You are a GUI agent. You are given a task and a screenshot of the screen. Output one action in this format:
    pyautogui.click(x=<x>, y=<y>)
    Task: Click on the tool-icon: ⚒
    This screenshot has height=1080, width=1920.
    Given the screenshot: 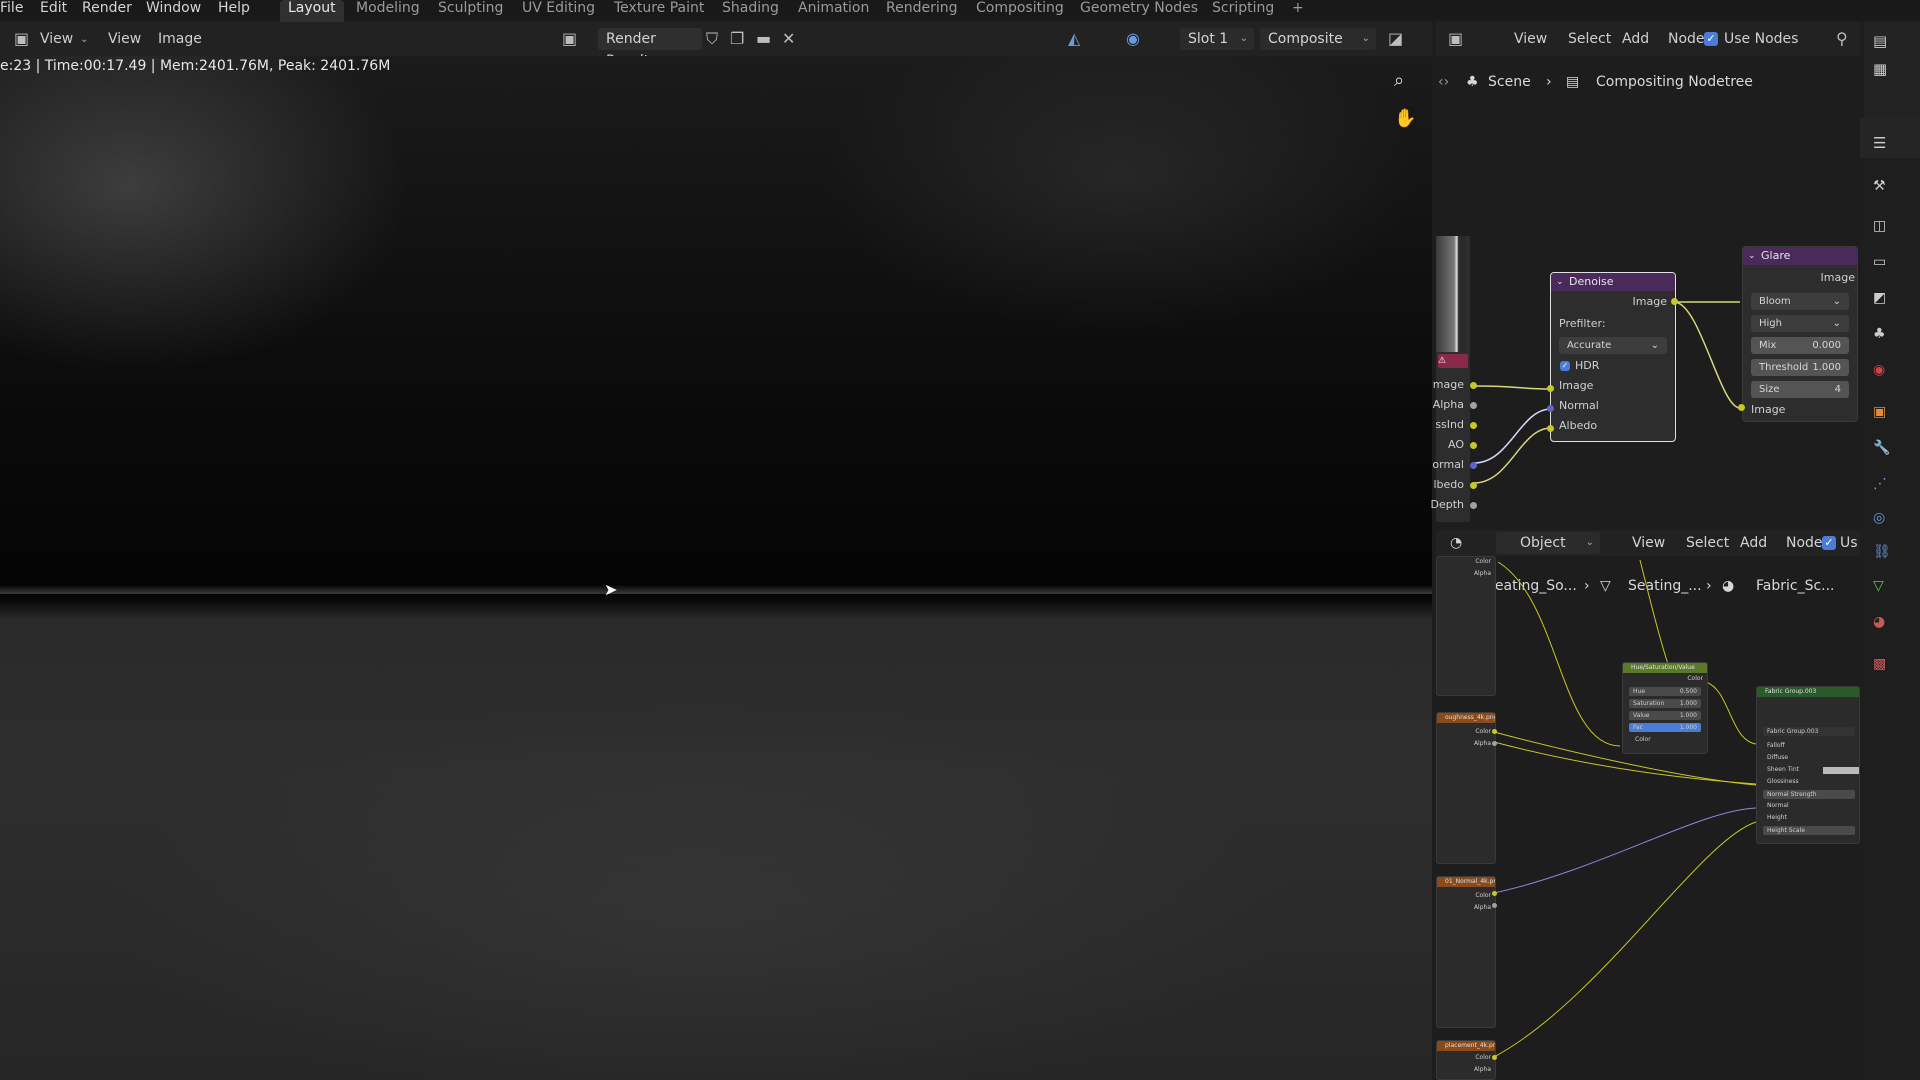 What is the action you would take?
    pyautogui.click(x=1882, y=187)
    